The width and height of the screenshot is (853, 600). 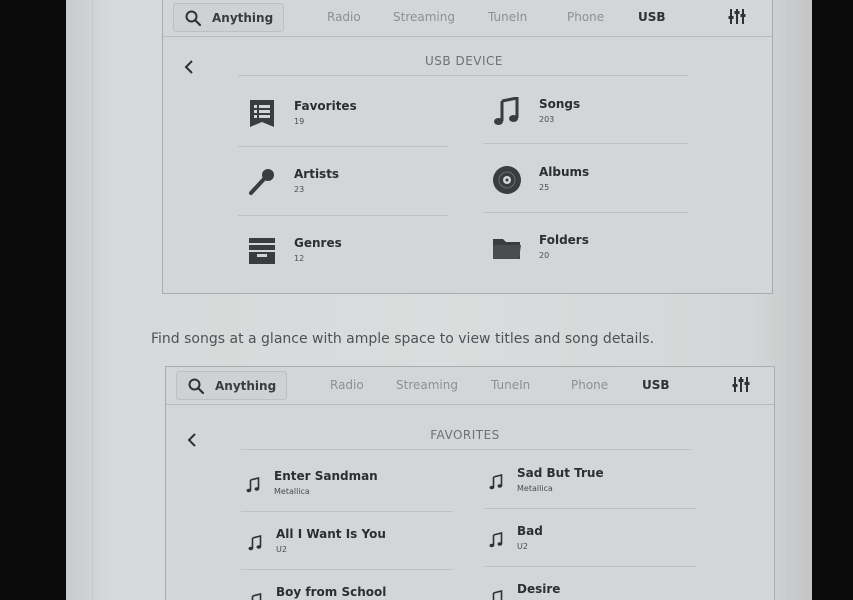 What do you see at coordinates (564, 240) in the screenshot?
I see `category-label: Folders` at bounding box center [564, 240].